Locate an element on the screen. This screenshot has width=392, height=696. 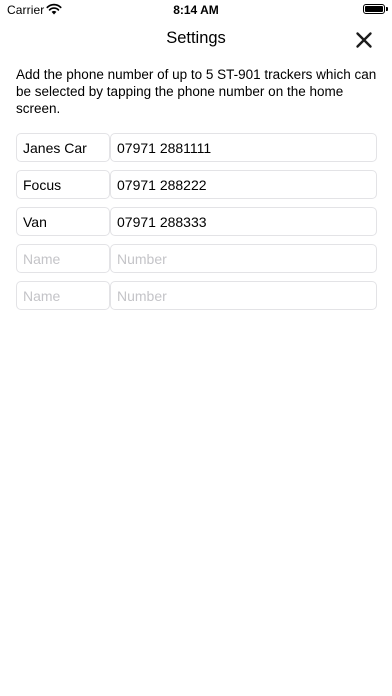
battery-icon is located at coordinates (374, 9).